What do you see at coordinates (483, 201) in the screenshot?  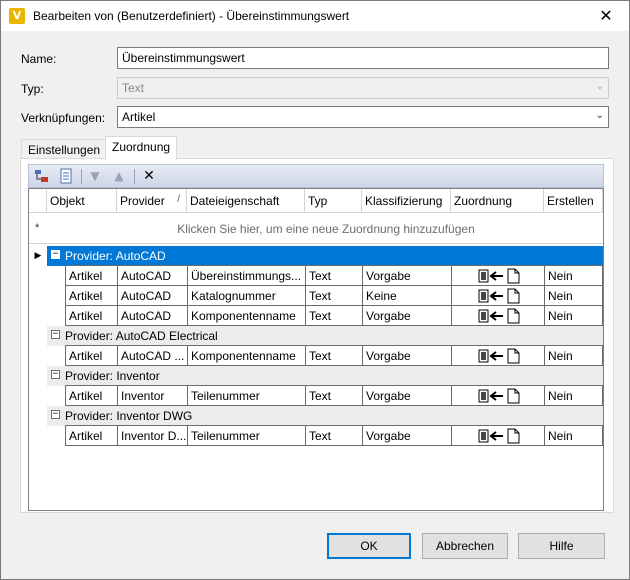 I see `column-header-label: Zuordnung` at bounding box center [483, 201].